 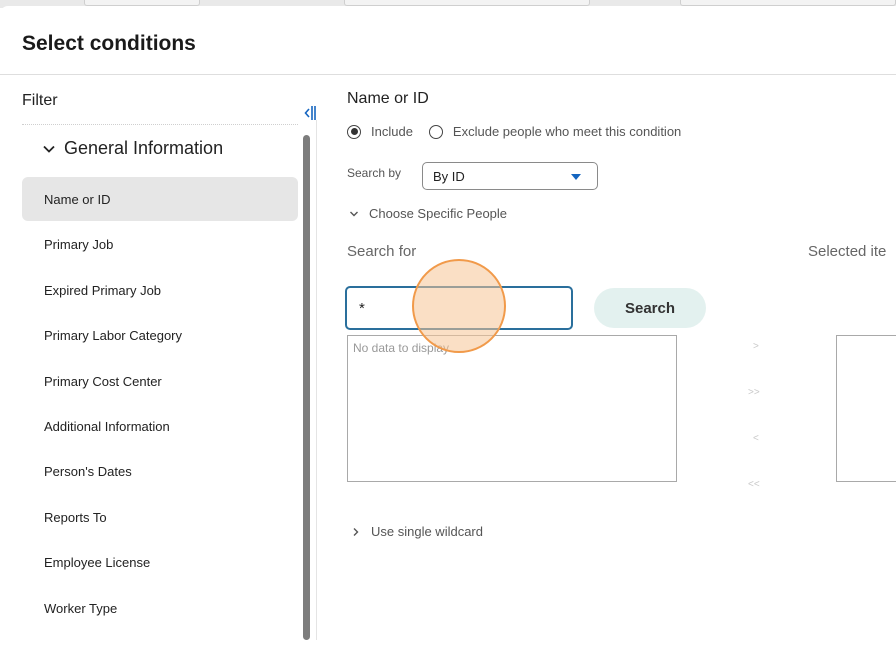 What do you see at coordinates (449, 176) in the screenshot?
I see `search-by-value: By ID` at bounding box center [449, 176].